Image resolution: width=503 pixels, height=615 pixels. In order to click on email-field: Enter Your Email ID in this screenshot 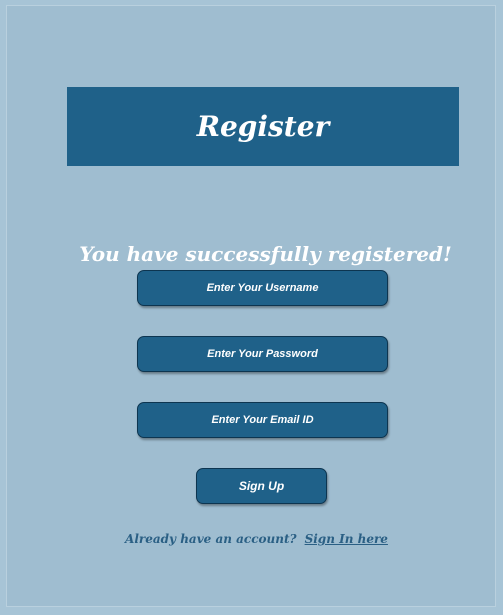, I will do `click(262, 420)`.